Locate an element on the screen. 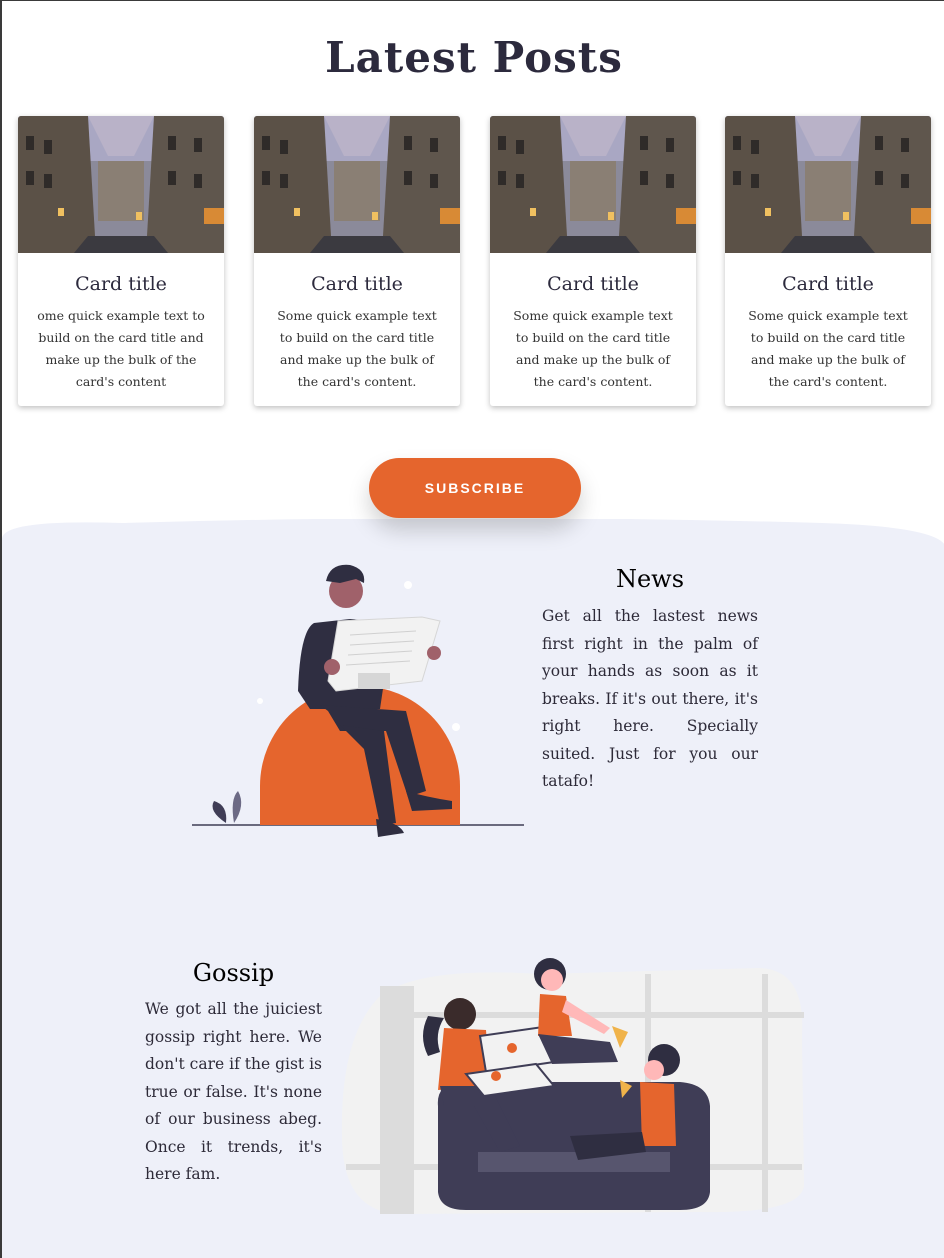 The height and width of the screenshot is (1258, 944). gossip-title: Gossip is located at coordinates (233, 973).